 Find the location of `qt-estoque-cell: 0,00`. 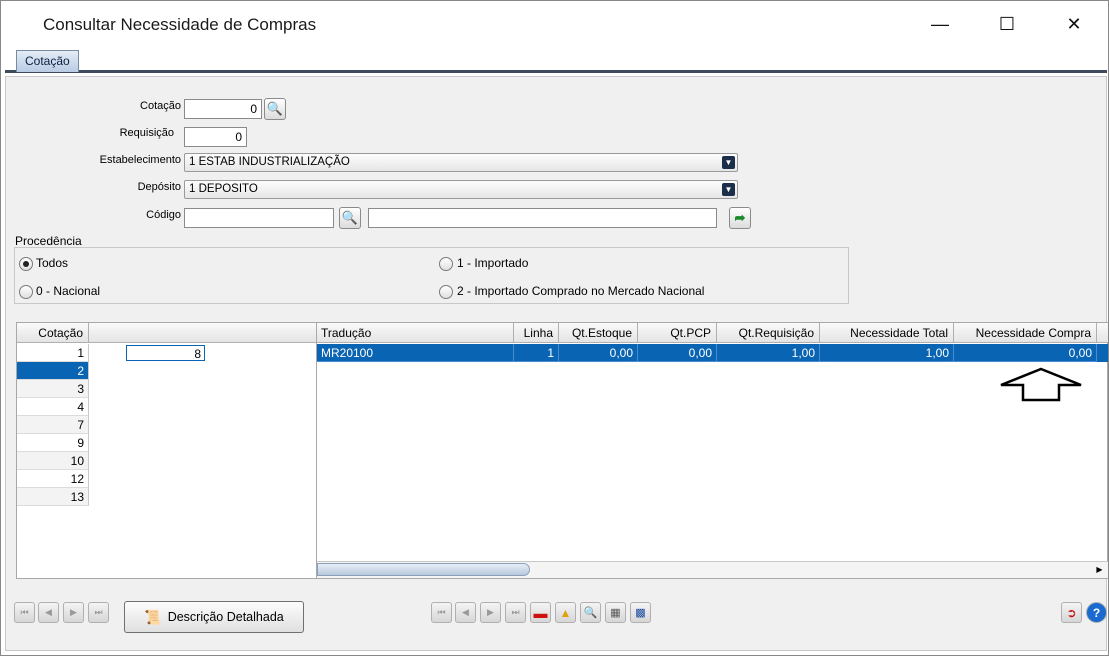

qt-estoque-cell: 0,00 is located at coordinates (598, 353).